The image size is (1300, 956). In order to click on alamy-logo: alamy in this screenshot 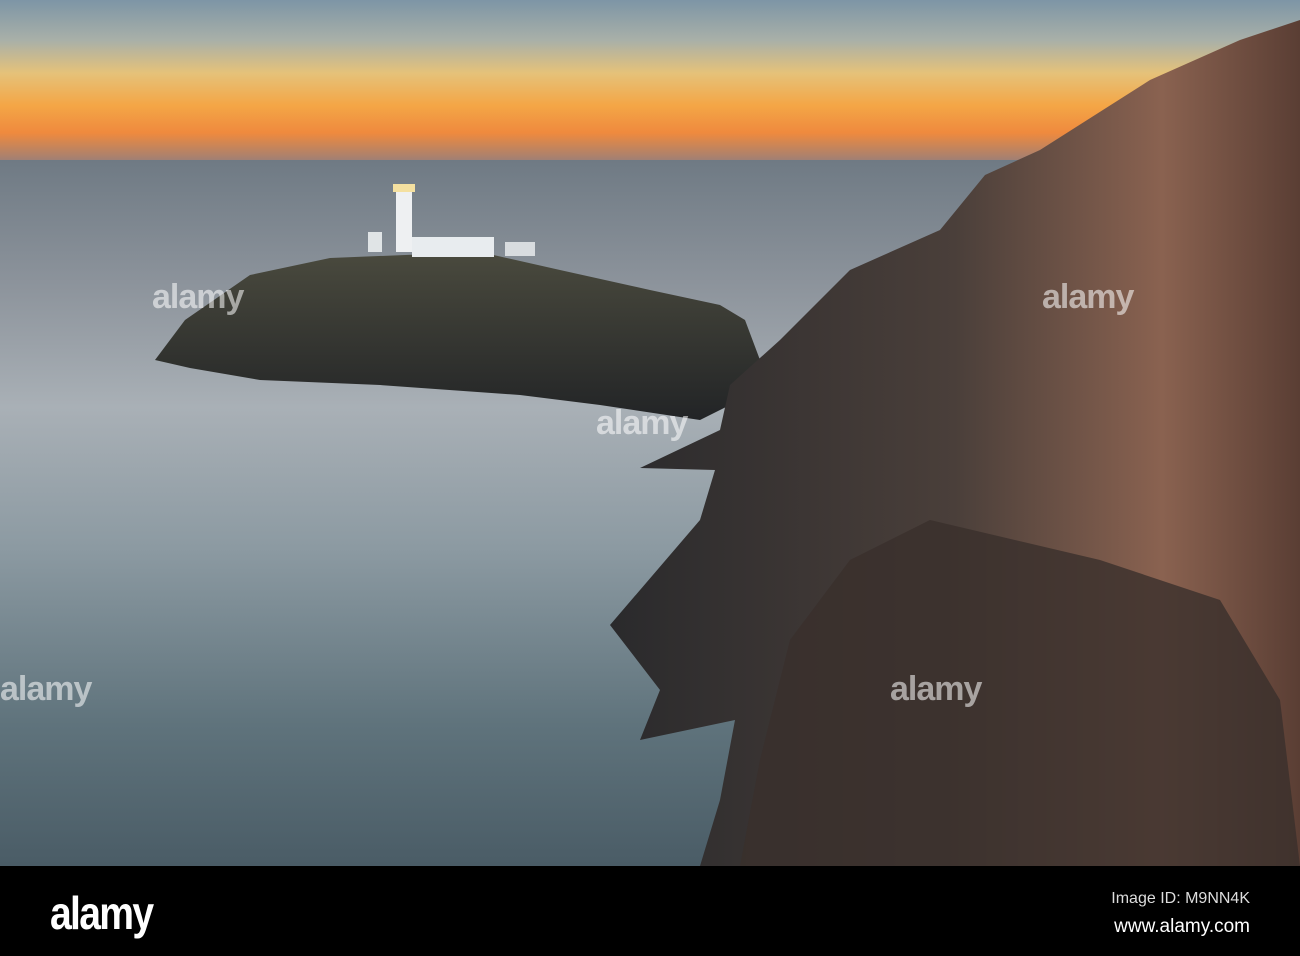, I will do `click(102, 913)`.